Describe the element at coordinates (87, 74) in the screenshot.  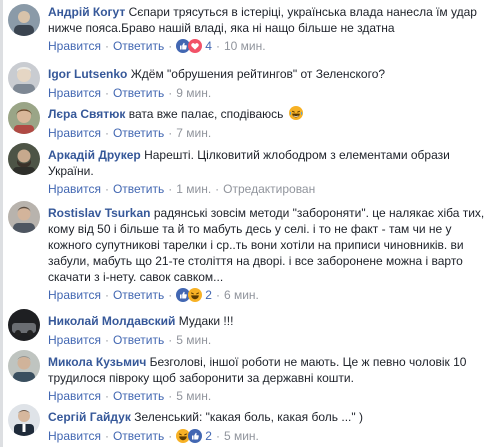
I see `comment-author: Igor Lutsenko` at that location.